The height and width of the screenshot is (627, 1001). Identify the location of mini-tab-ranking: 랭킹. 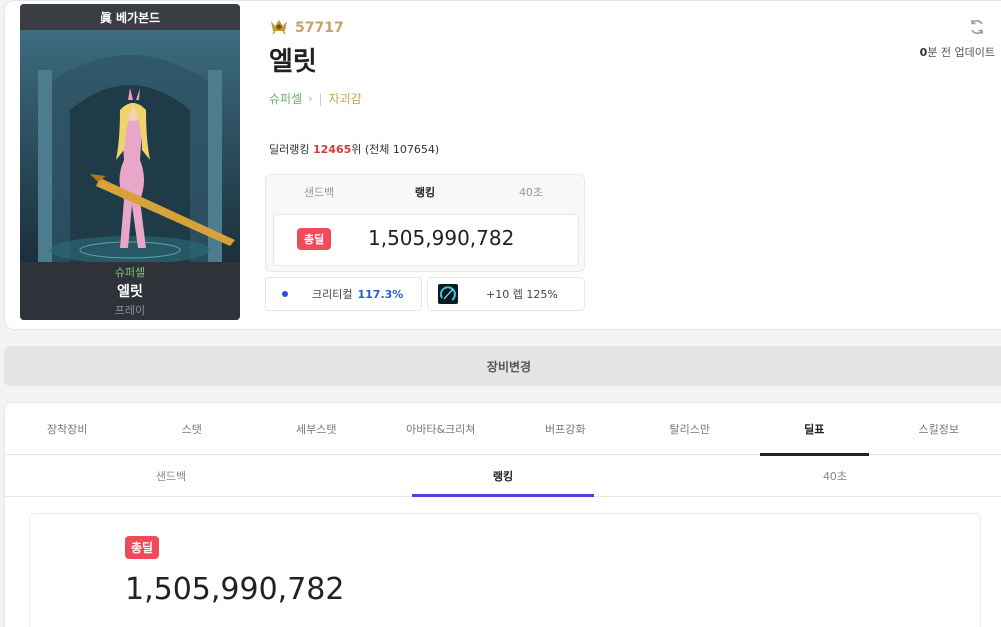
(425, 192).